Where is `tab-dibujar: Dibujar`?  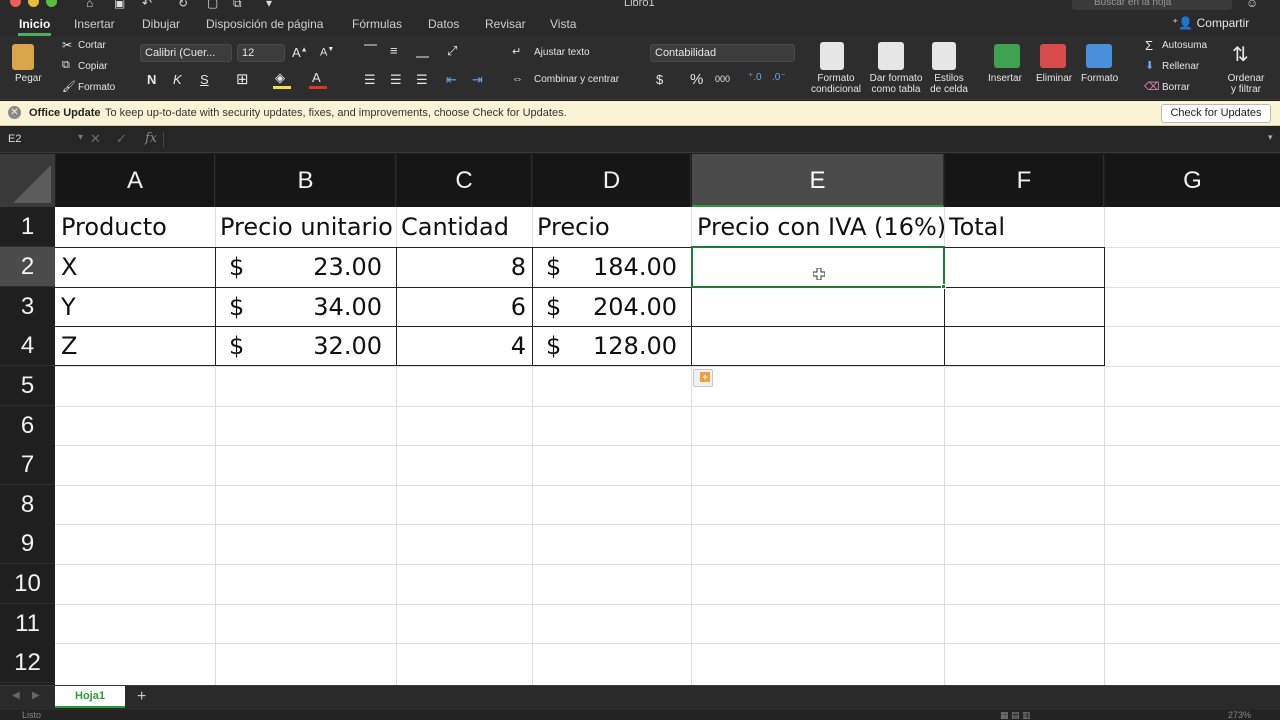 tab-dibujar: Dibujar is located at coordinates (161, 24).